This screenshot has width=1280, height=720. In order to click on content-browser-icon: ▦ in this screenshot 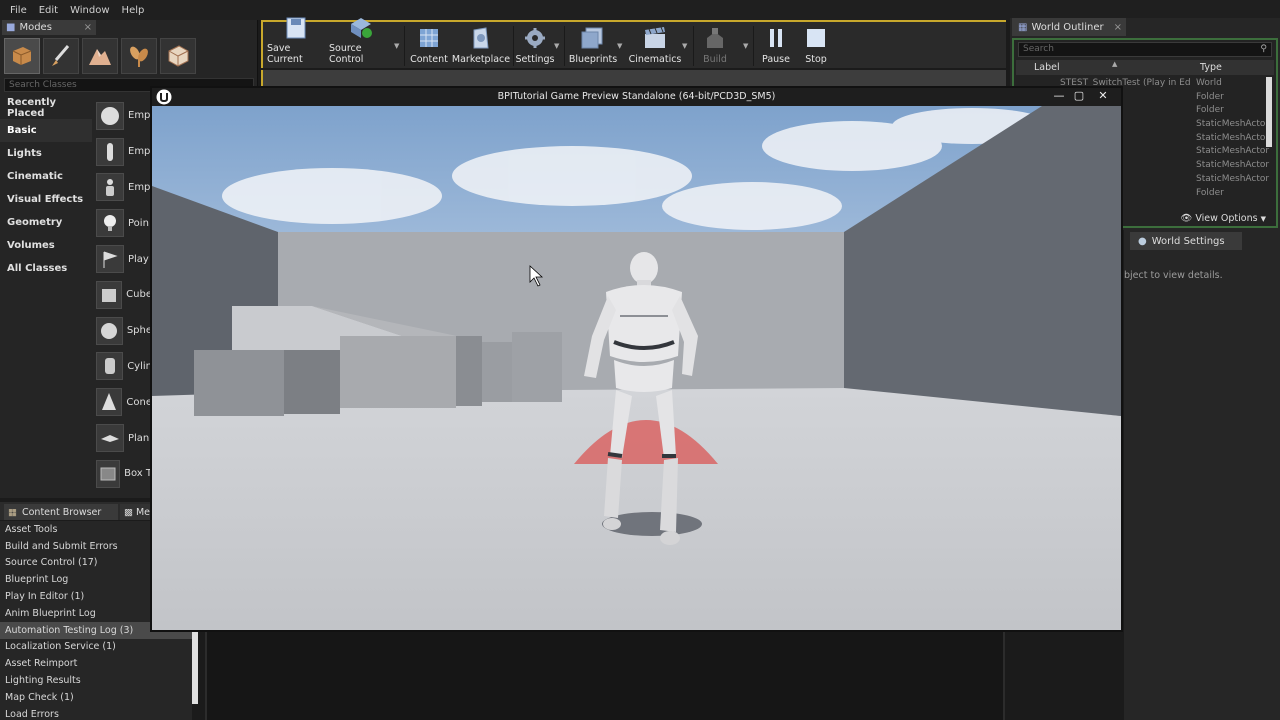, I will do `click(12, 512)`.